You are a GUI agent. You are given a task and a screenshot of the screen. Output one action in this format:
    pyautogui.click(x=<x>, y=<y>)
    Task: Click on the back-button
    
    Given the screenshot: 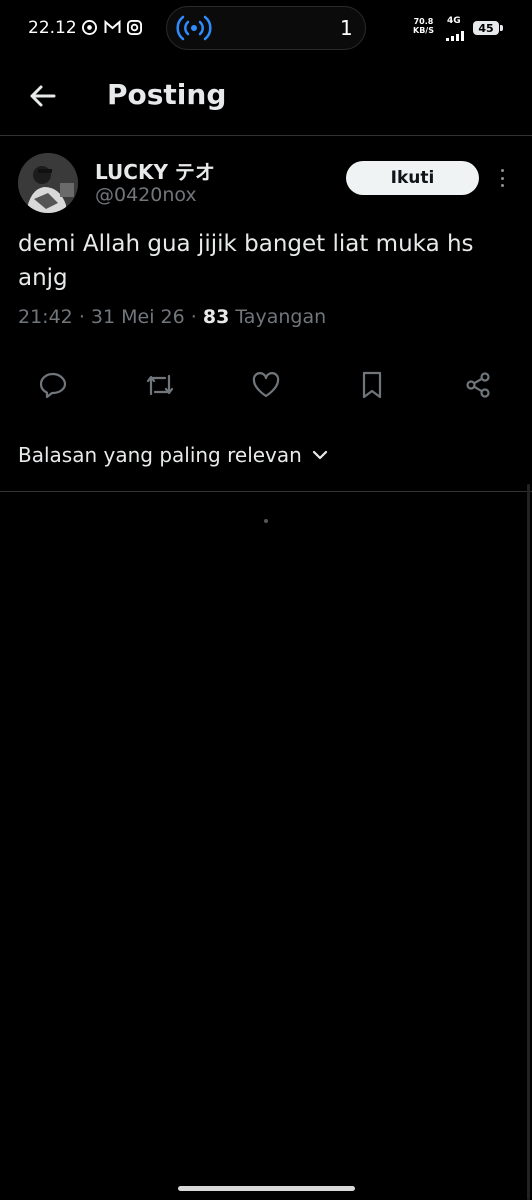 What is the action you would take?
    pyautogui.click(x=42, y=96)
    